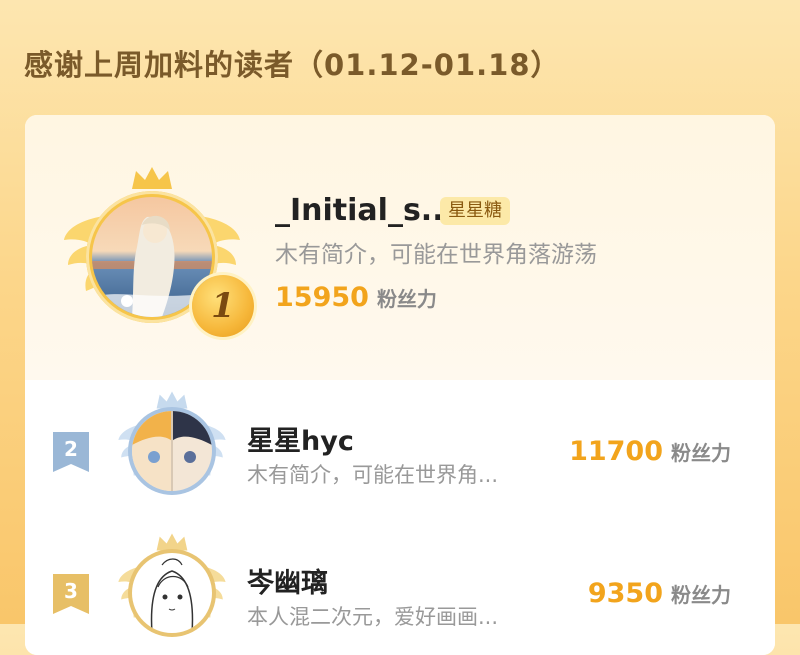 This screenshot has height=655, width=800. What do you see at coordinates (625, 593) in the screenshot?
I see `score-value: 9350` at bounding box center [625, 593].